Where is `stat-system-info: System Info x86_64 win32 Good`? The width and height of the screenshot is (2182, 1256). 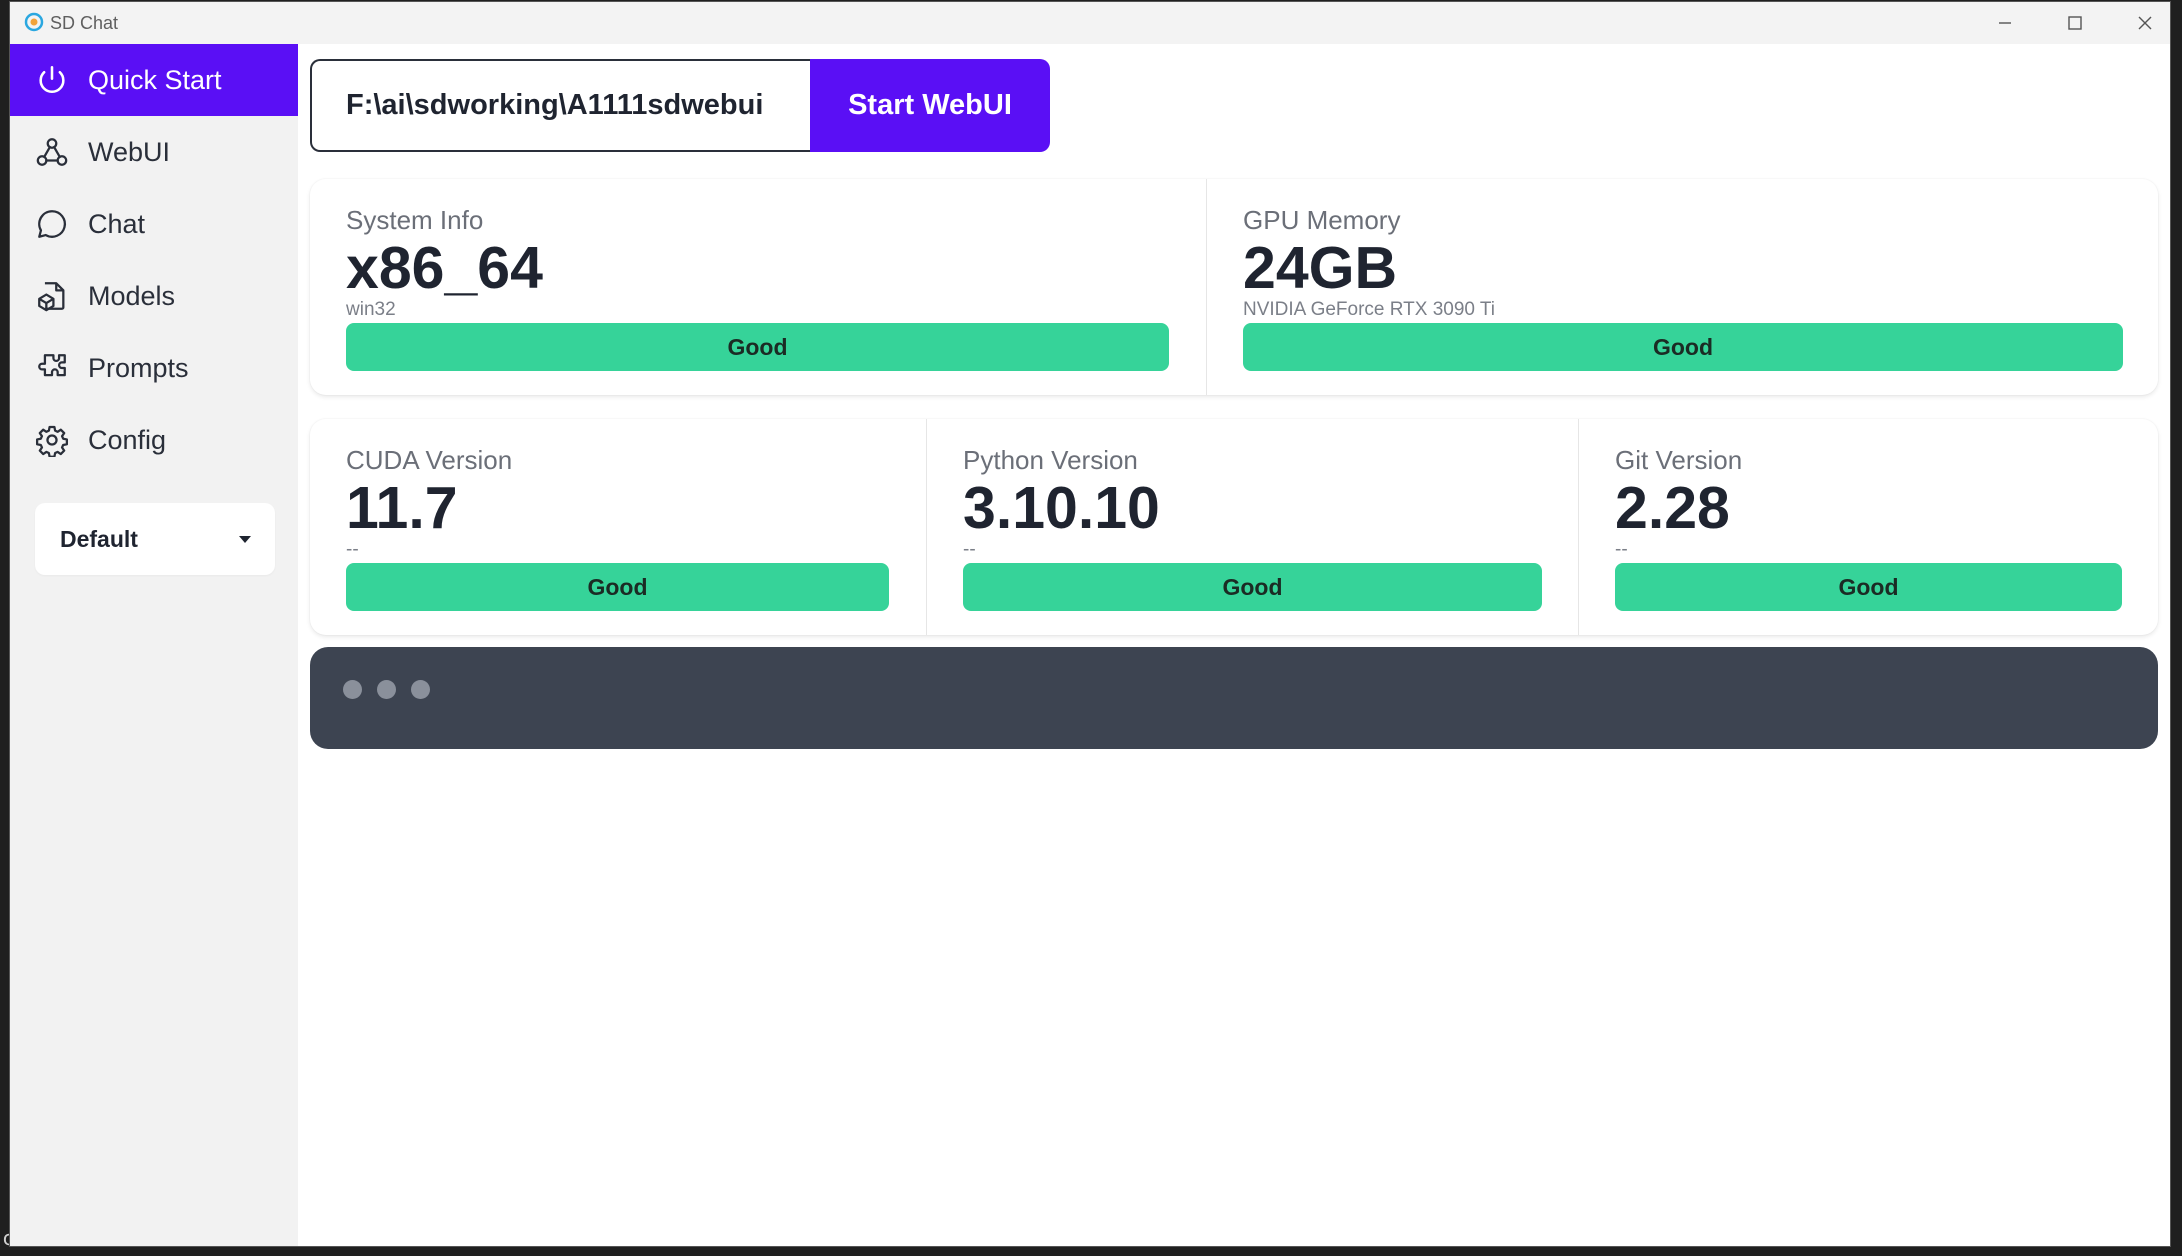 stat-system-info: System Info x86_64 win32 Good is located at coordinates (758, 287).